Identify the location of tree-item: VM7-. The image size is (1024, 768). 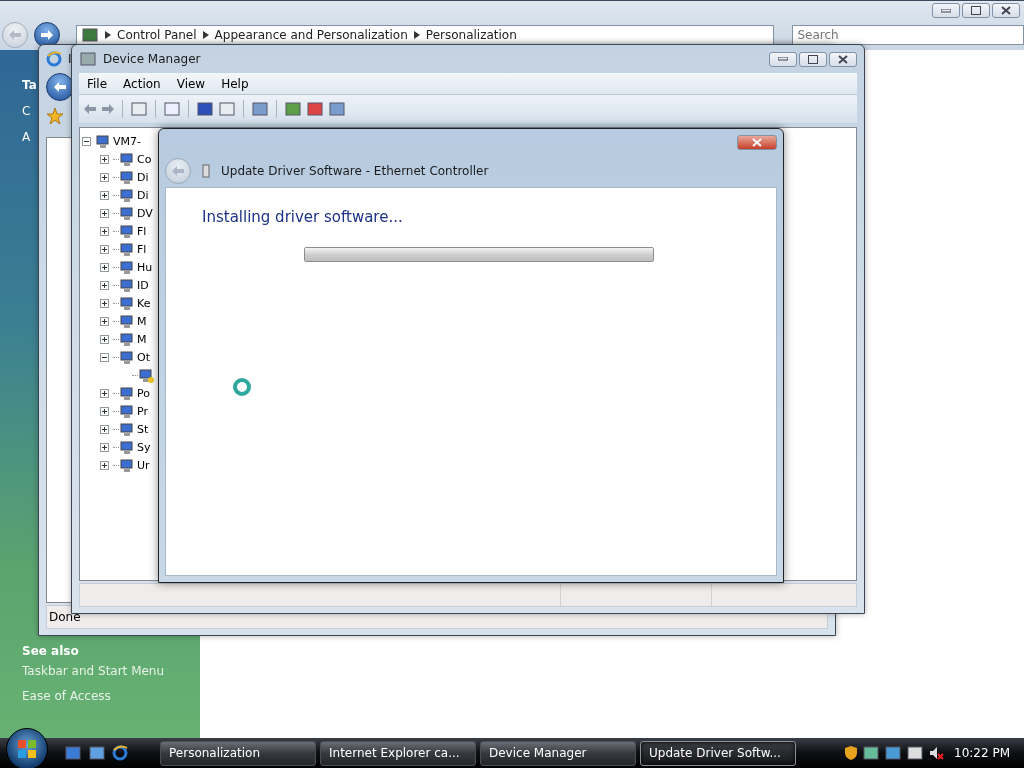
(127, 141).